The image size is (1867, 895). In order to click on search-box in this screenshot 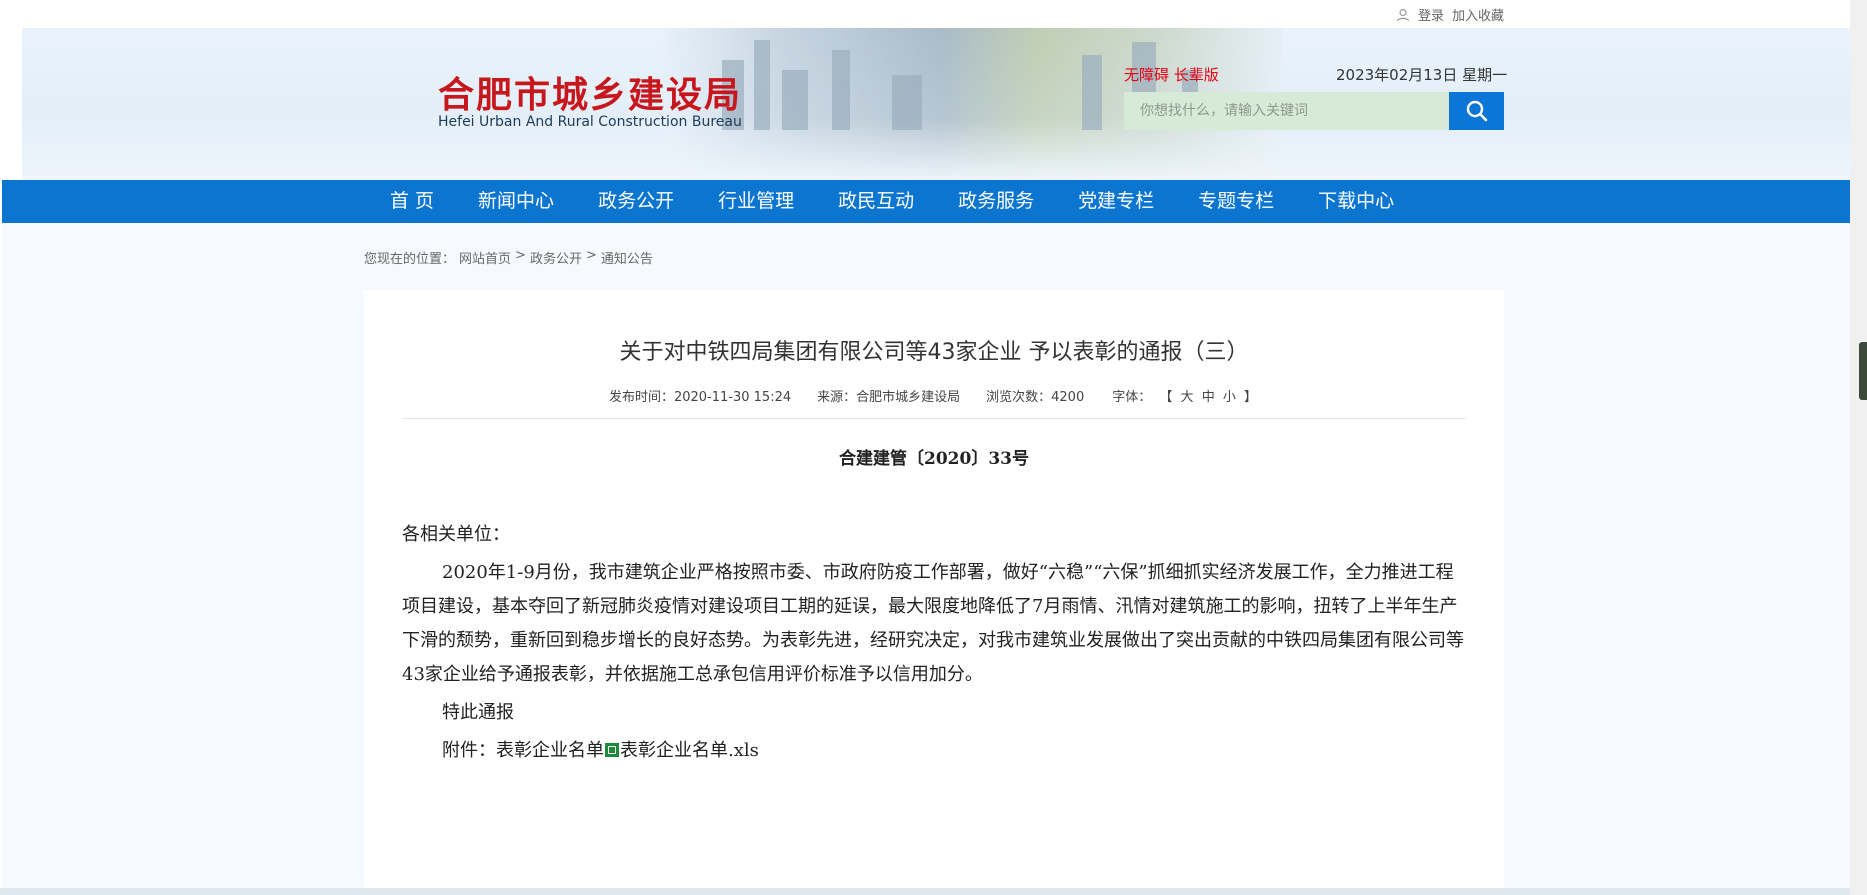, I will do `click(1325, 111)`.